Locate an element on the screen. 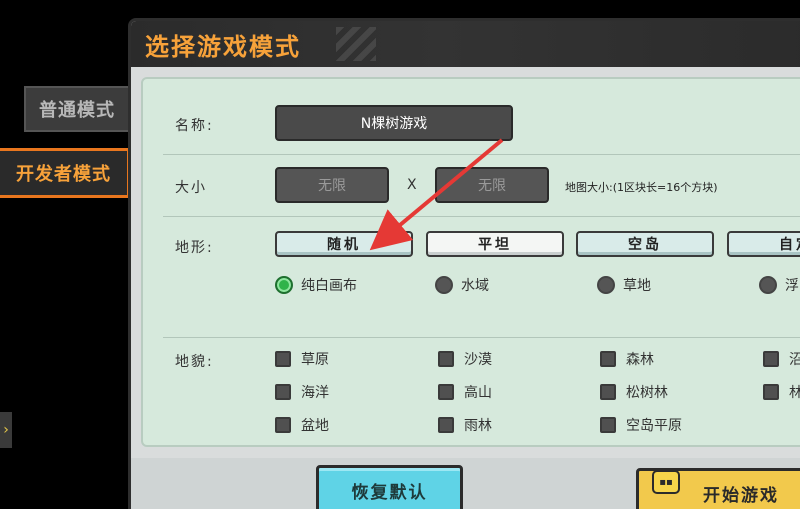  landform-mountain: 高山 is located at coordinates (465, 392).